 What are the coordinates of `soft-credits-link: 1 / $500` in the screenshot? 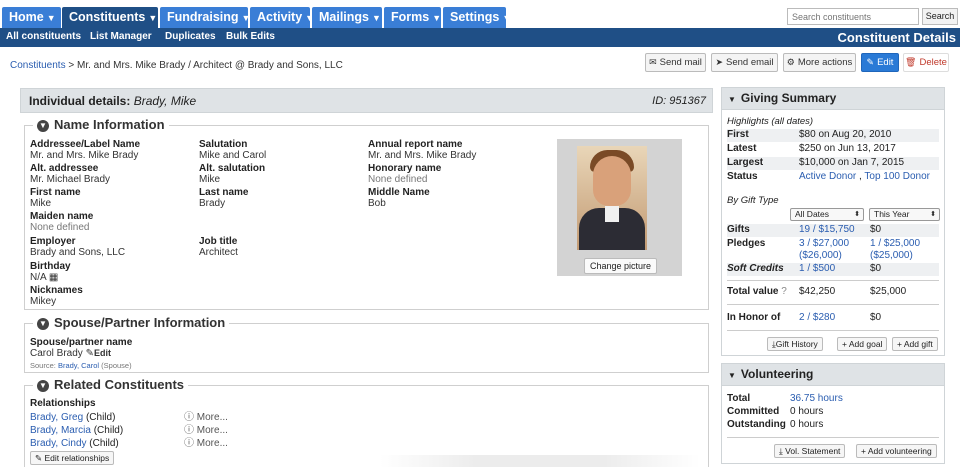 It's located at (817, 269).